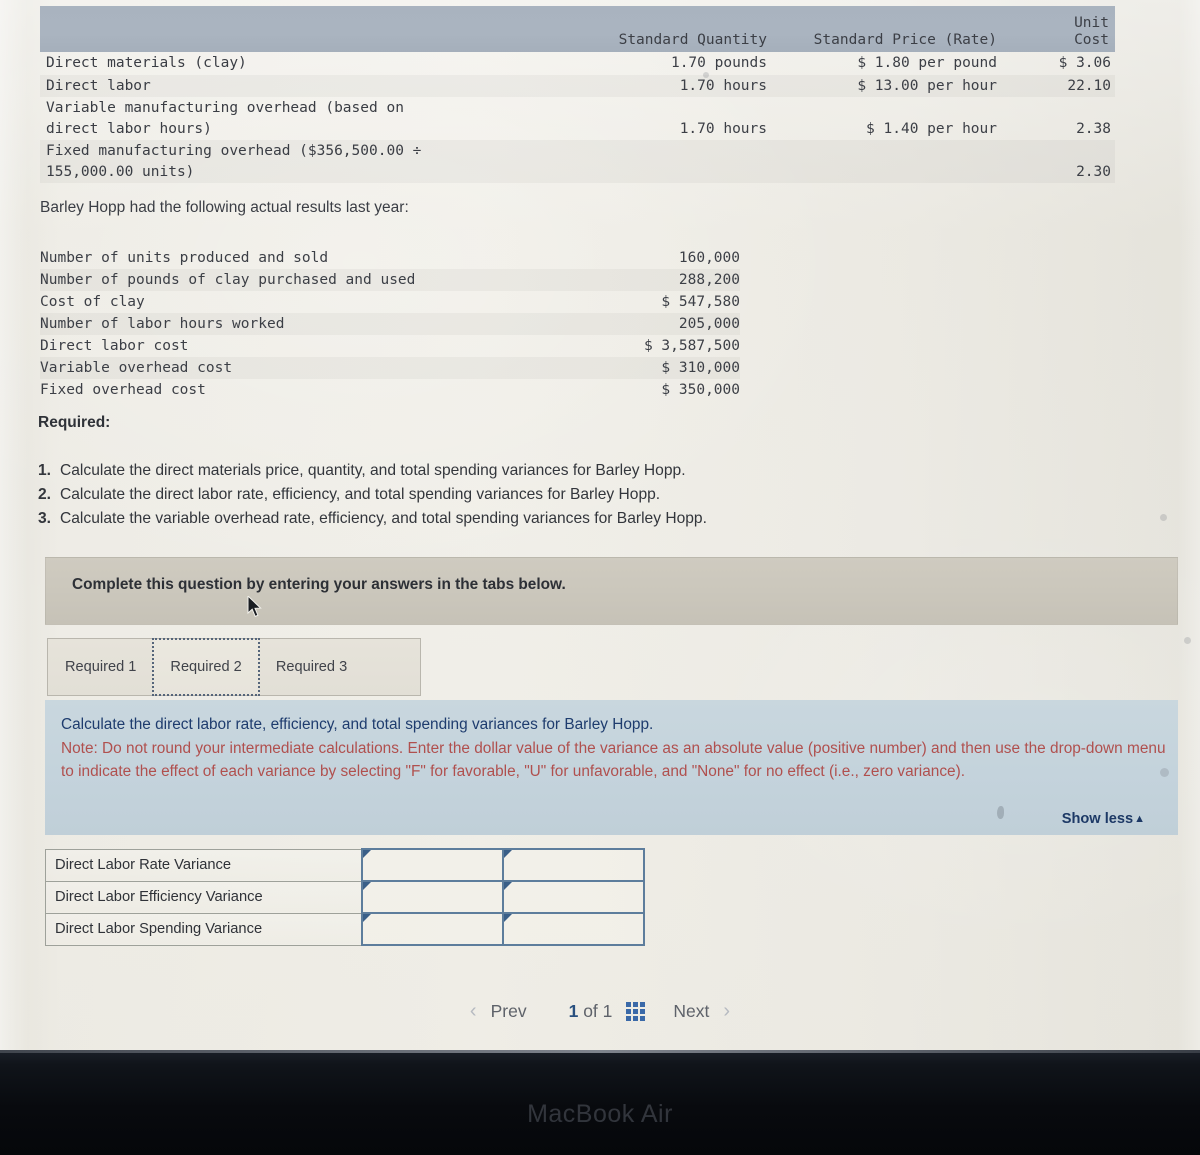 This screenshot has height=1155, width=1200. I want to click on list-item: Variable overhead cost $ 310,000, so click(390, 368).